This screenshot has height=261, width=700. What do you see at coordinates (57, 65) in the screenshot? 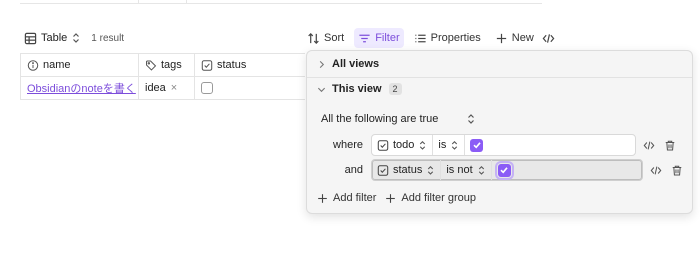
I see `column-label: name` at bounding box center [57, 65].